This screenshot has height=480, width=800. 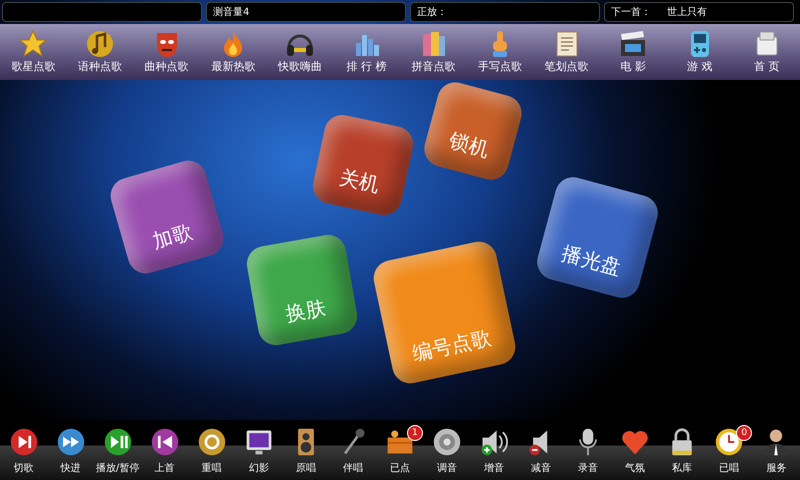 What do you see at coordinates (118, 468) in the screenshot?
I see `control-label: 播放/暂停` at bounding box center [118, 468].